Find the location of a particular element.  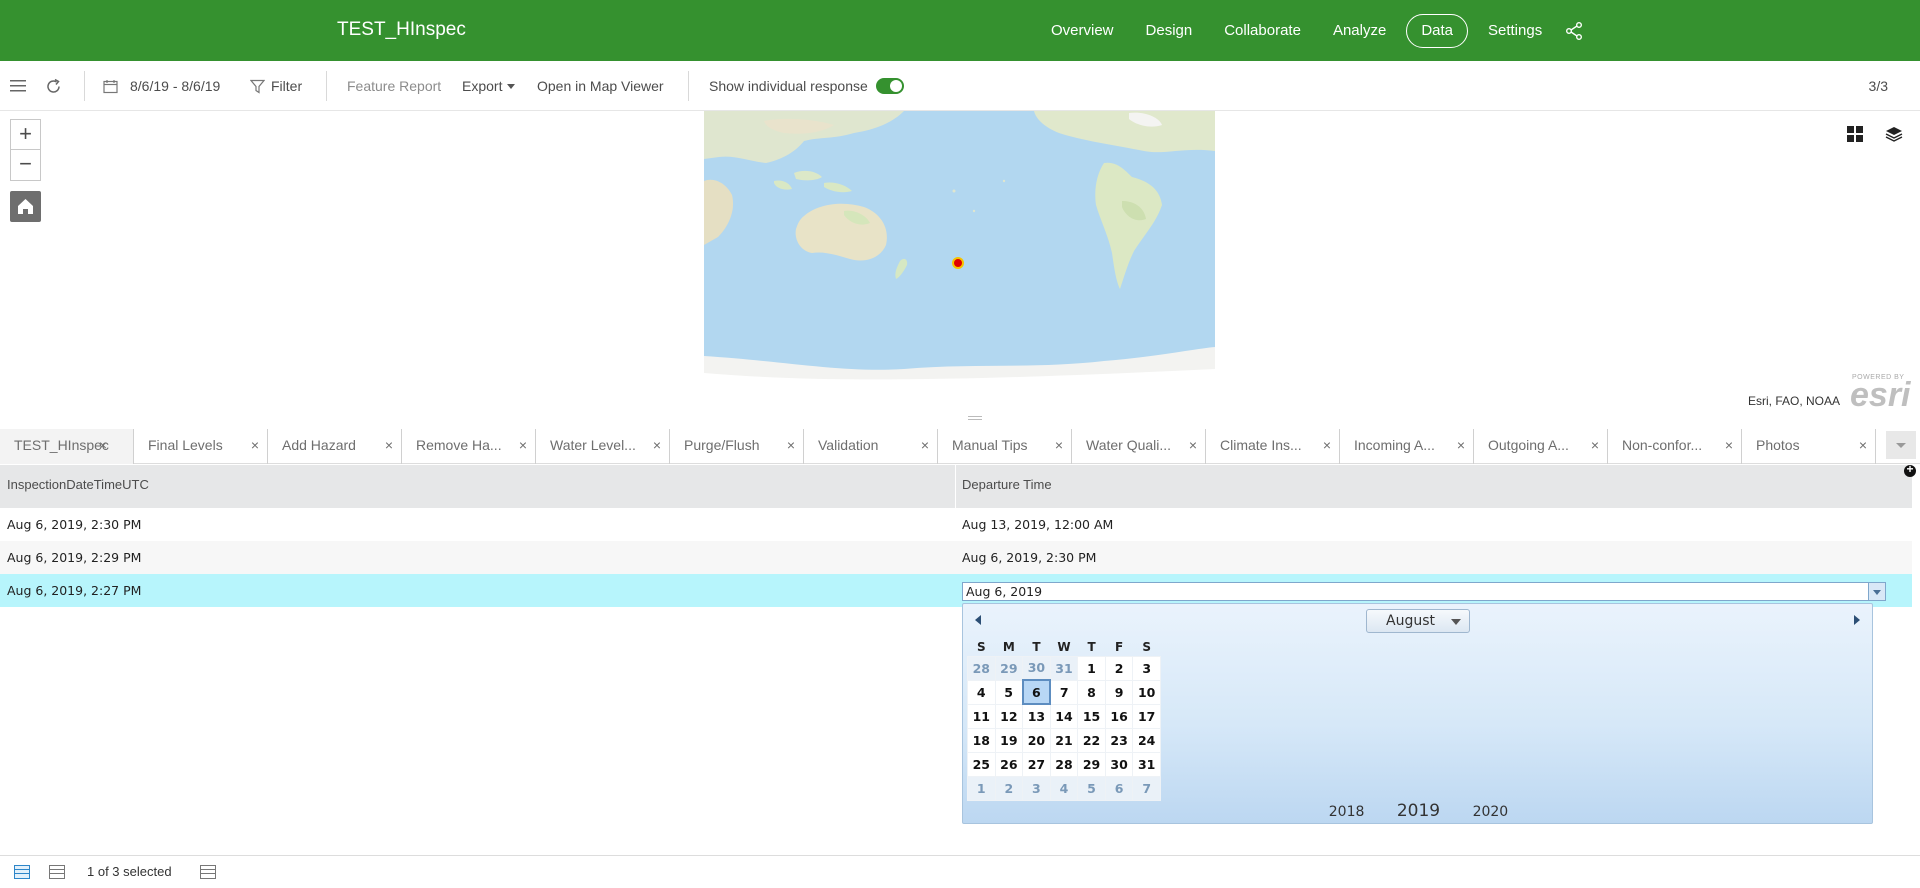

share-icon is located at coordinates (1574, 31).